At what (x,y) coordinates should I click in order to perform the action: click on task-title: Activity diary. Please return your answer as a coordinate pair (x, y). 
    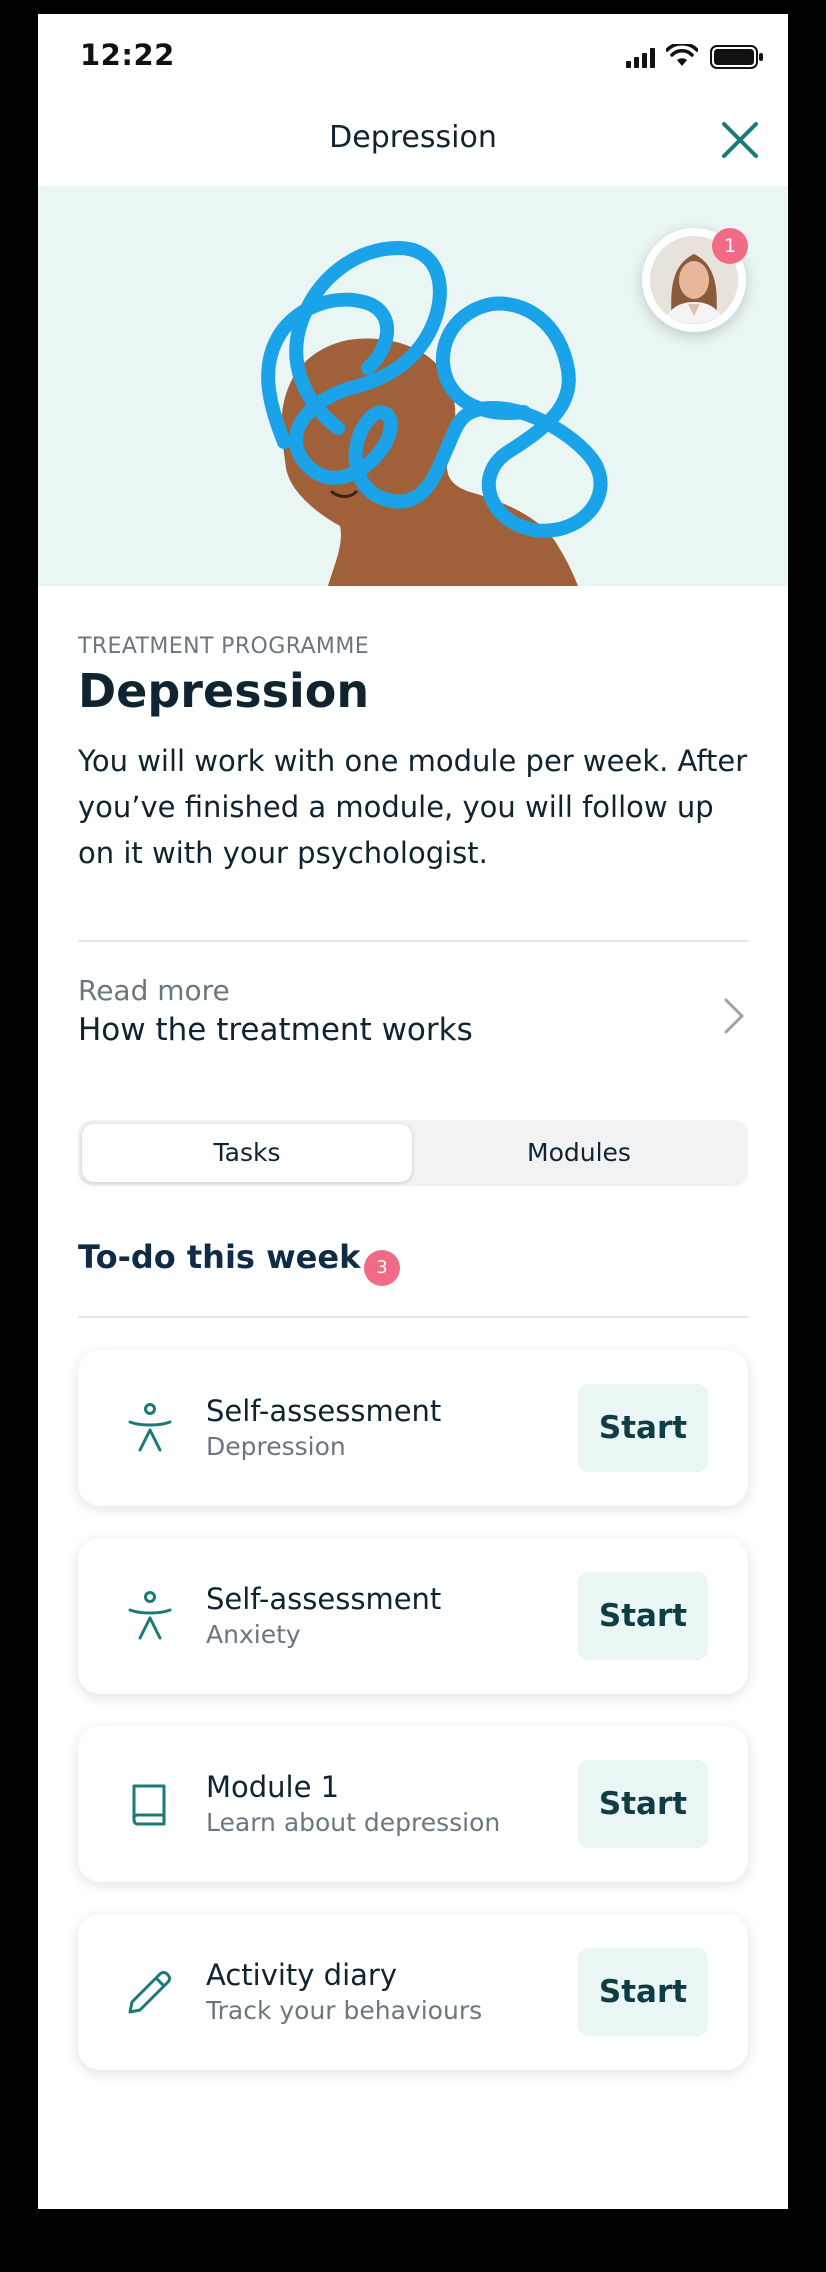
    Looking at the image, I should click on (301, 1975).